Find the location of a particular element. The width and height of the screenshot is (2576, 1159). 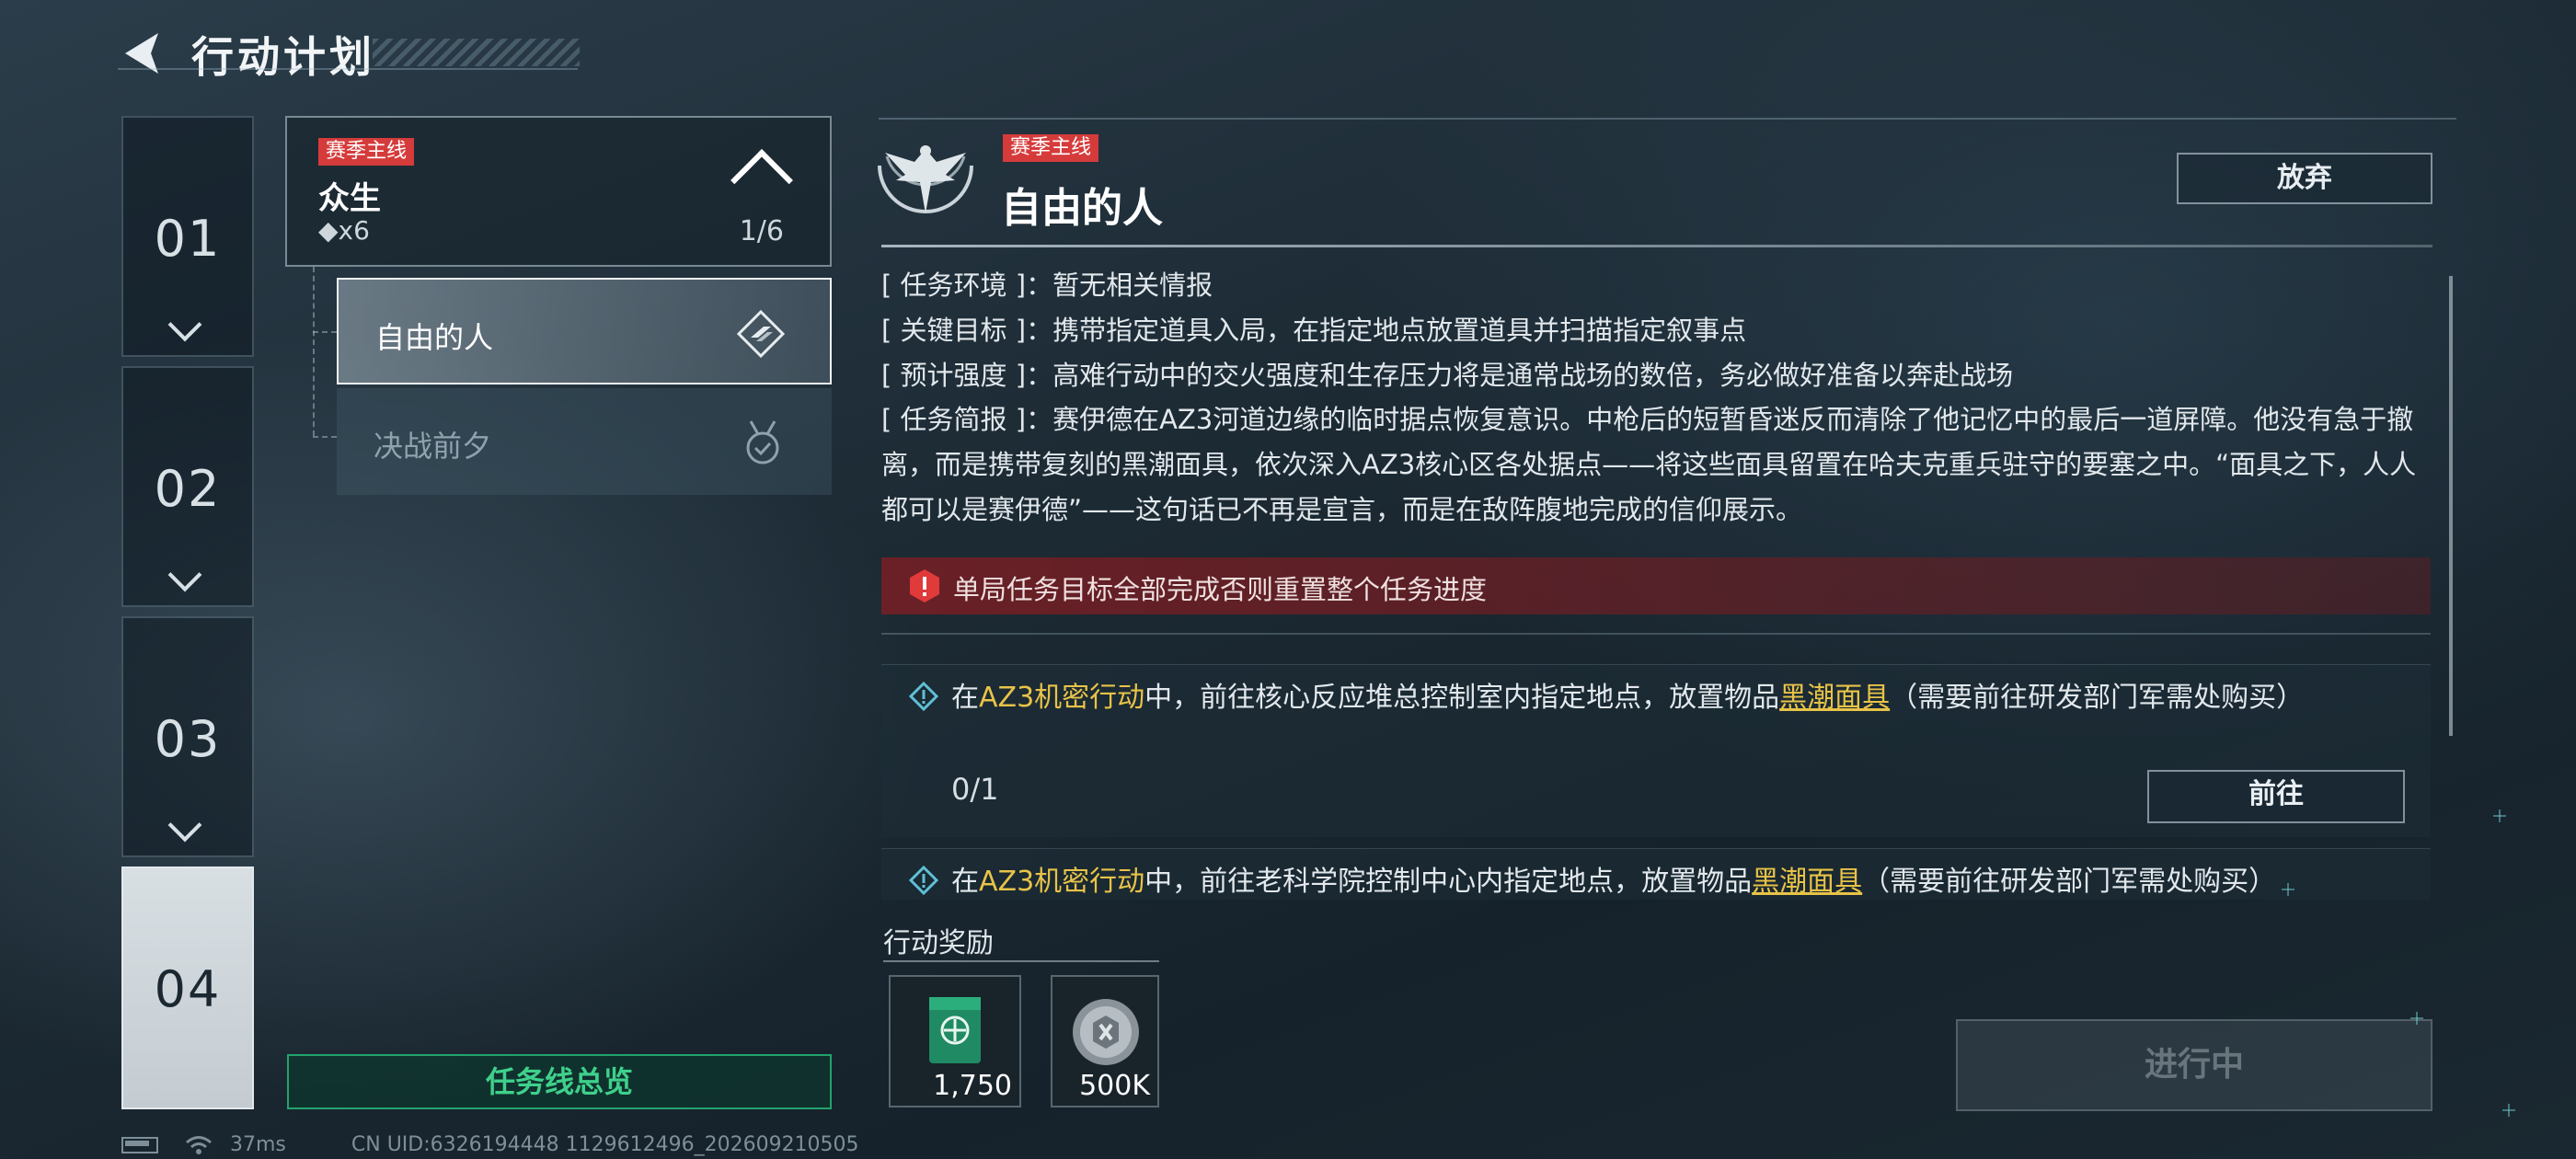

objective-text-mid: 中，前往老科学院控制中心内指定地点，放置物品 is located at coordinates (1448, 882).